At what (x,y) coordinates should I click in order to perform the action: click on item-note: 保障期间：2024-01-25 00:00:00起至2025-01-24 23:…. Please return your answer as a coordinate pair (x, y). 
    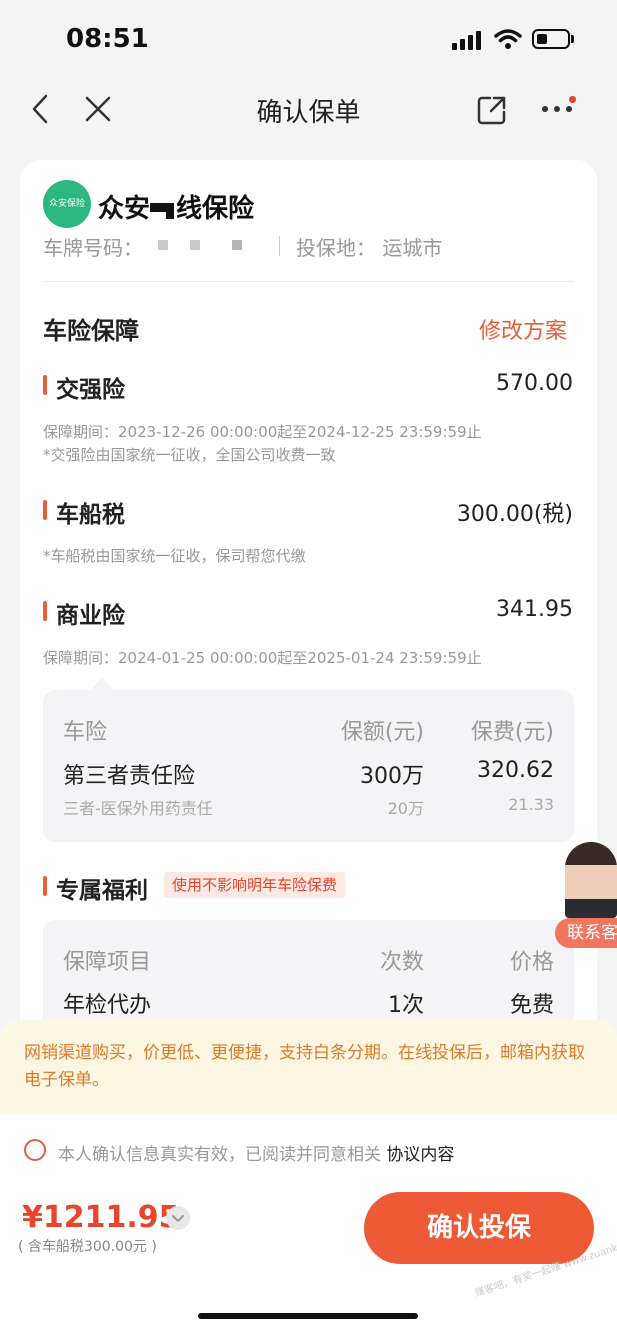
    Looking at the image, I should click on (262, 658).